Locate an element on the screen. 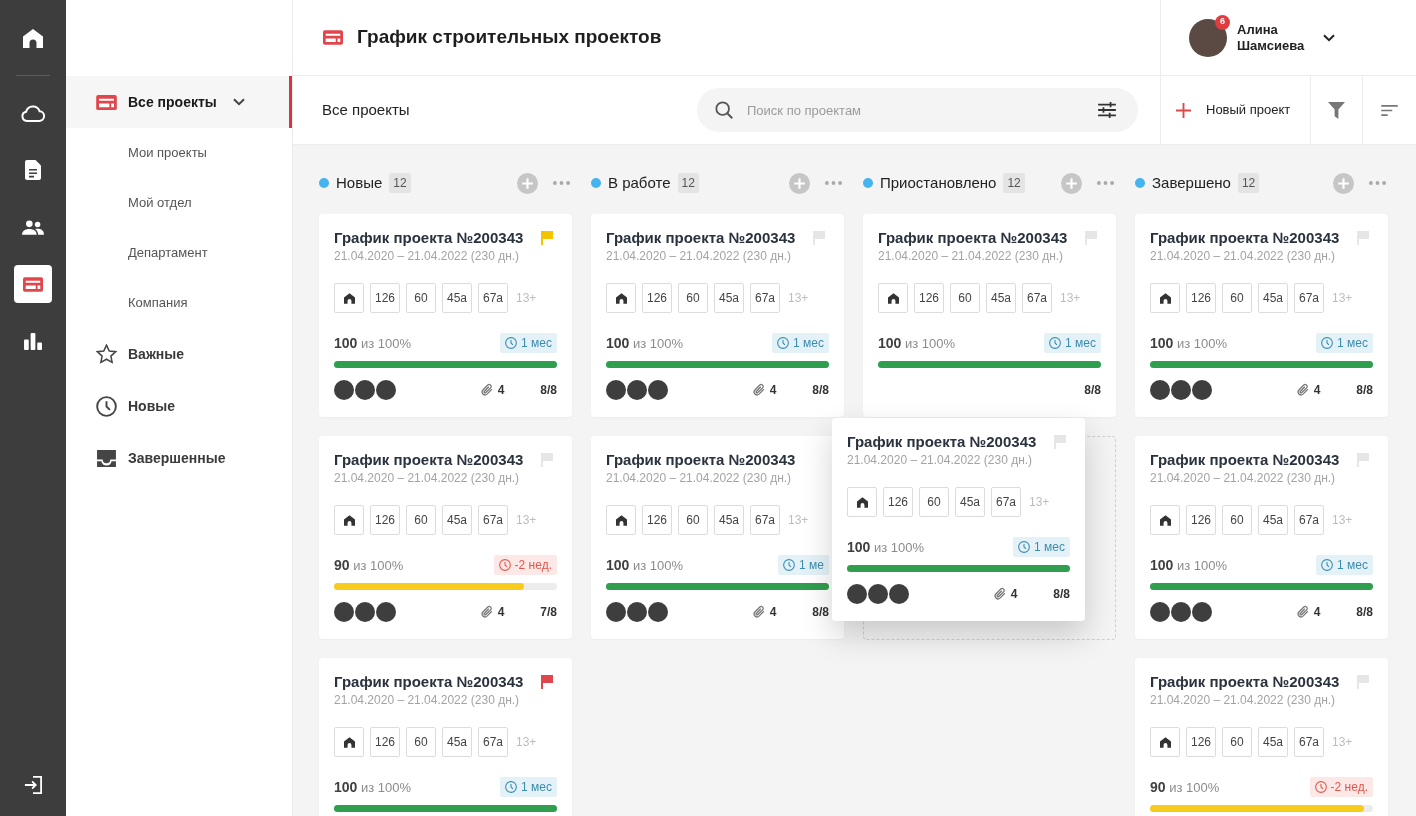 Image resolution: width=1416 pixels, height=816 pixels. sidebar-item: Важные is located at coordinates (179, 354).